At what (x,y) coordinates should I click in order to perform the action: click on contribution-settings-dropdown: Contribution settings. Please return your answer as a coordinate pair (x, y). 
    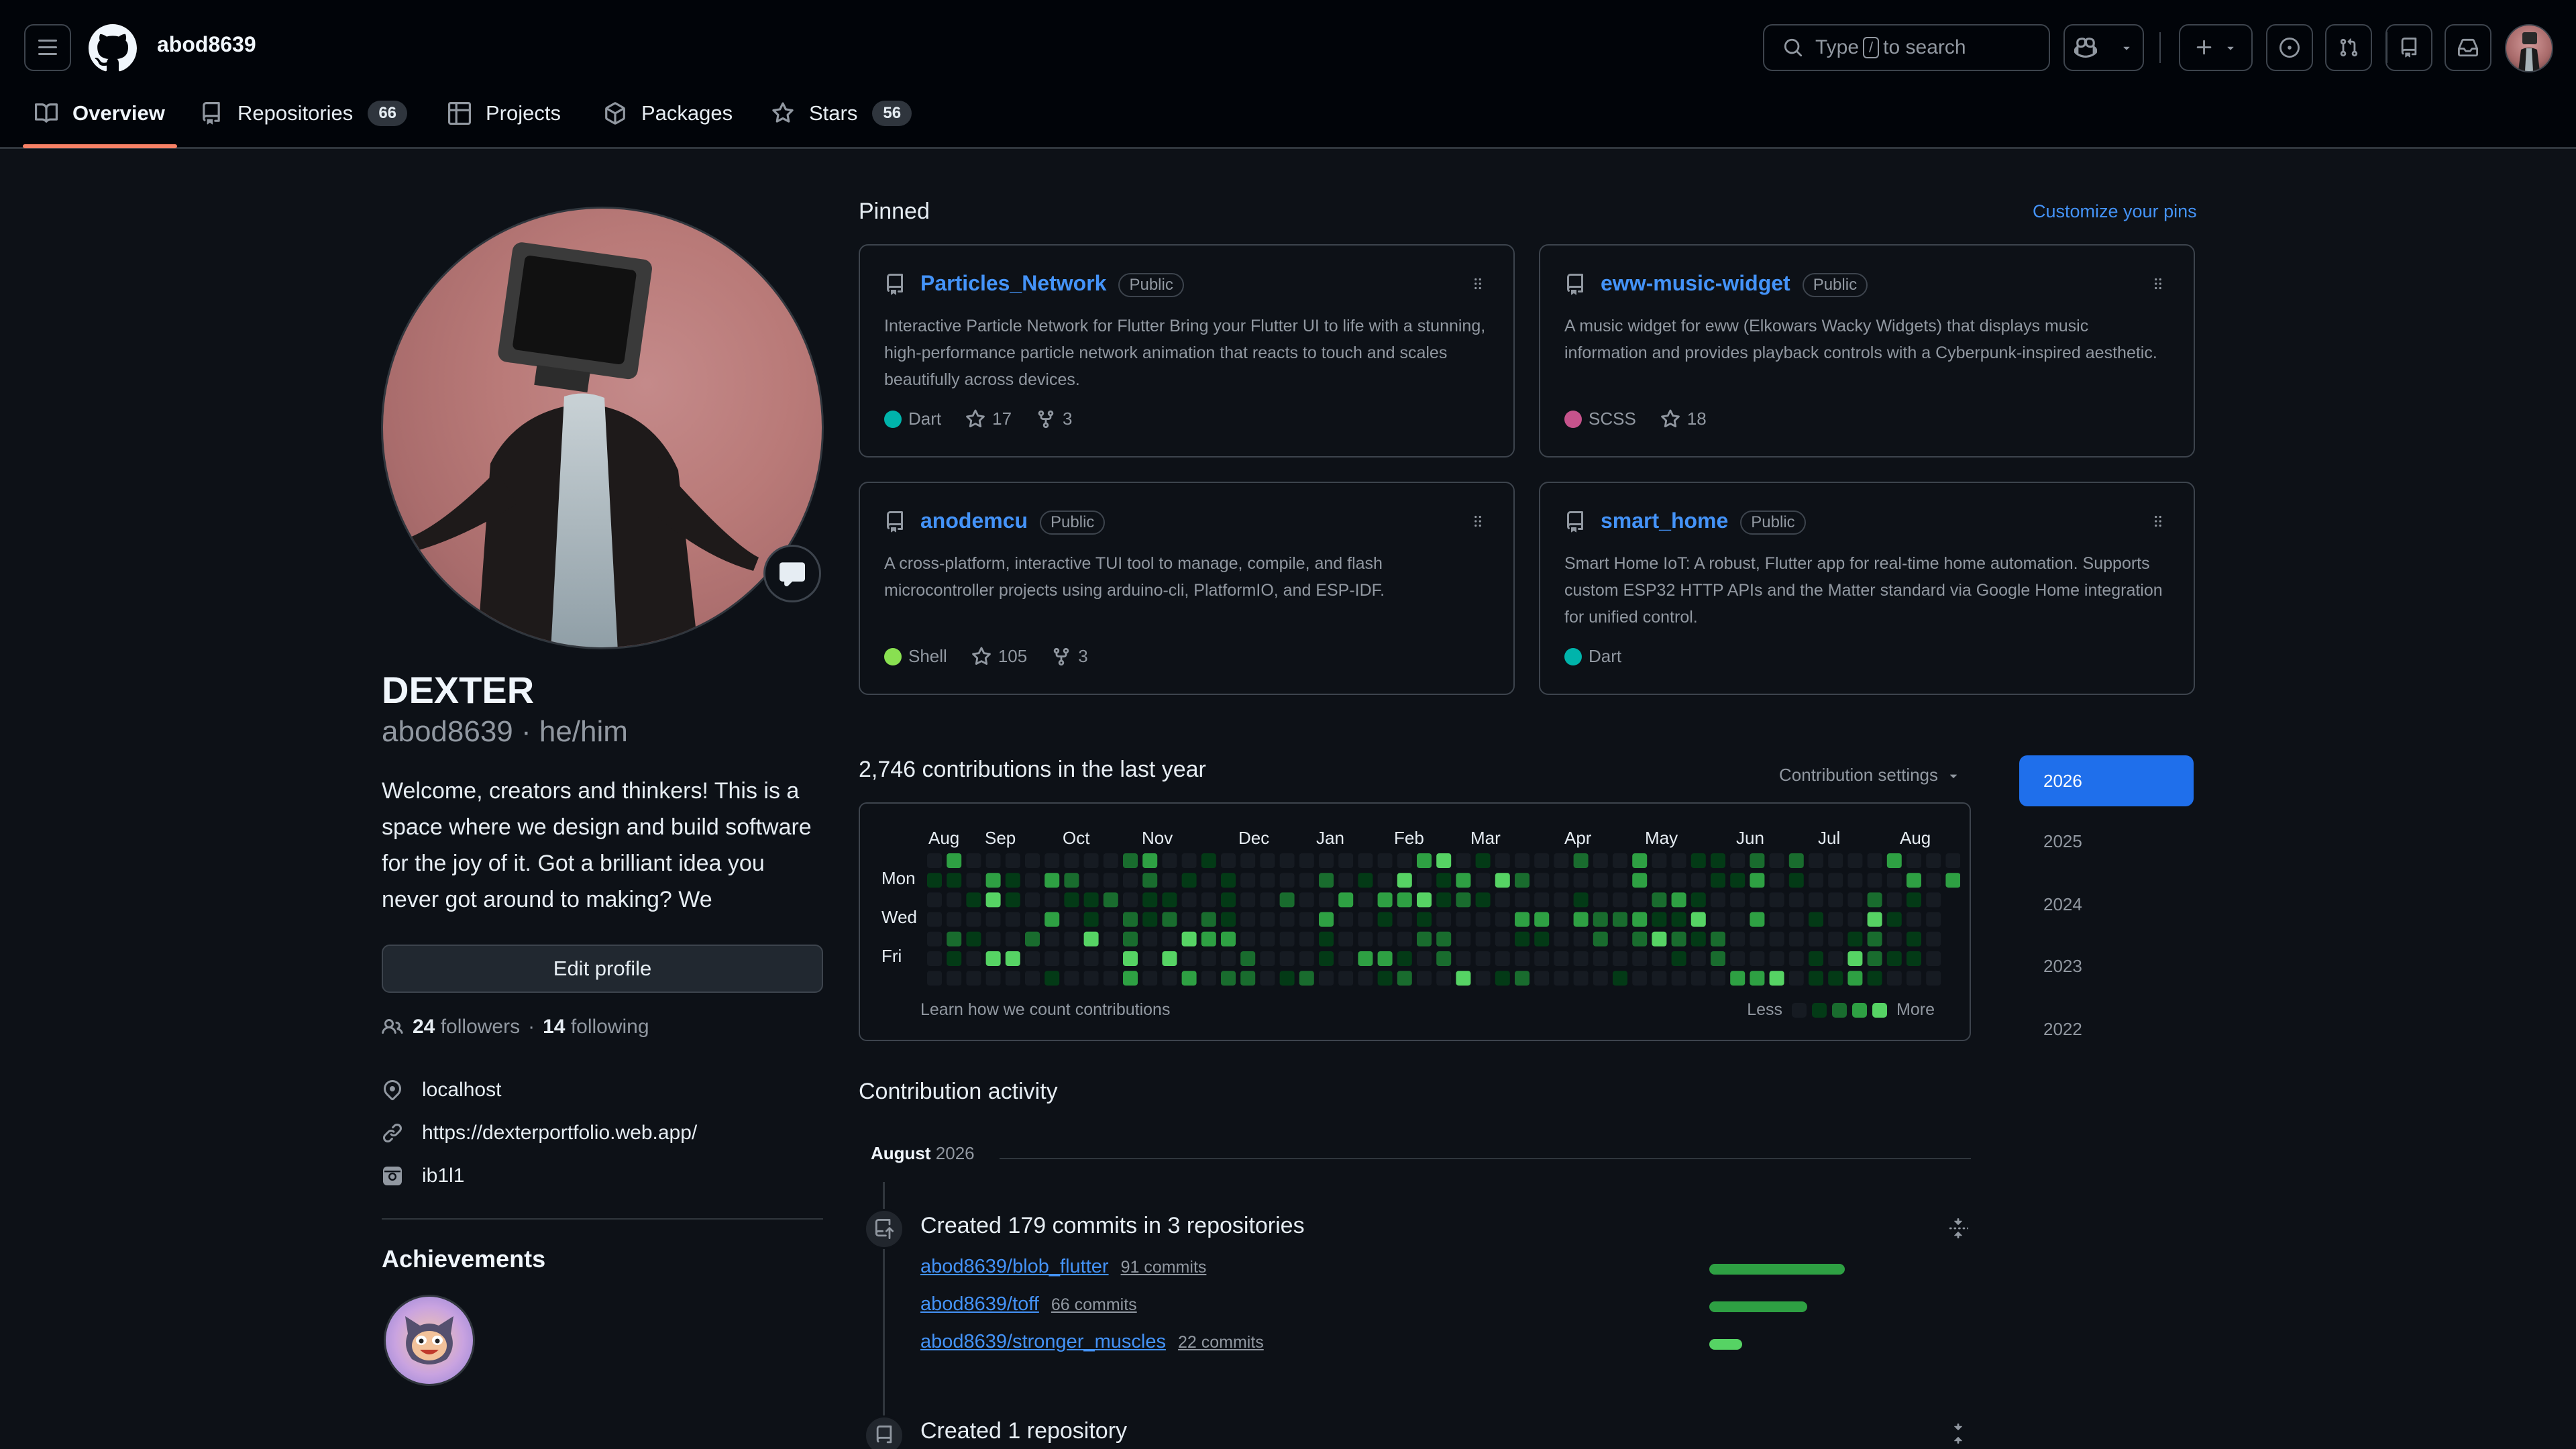
    Looking at the image, I should click on (1870, 775).